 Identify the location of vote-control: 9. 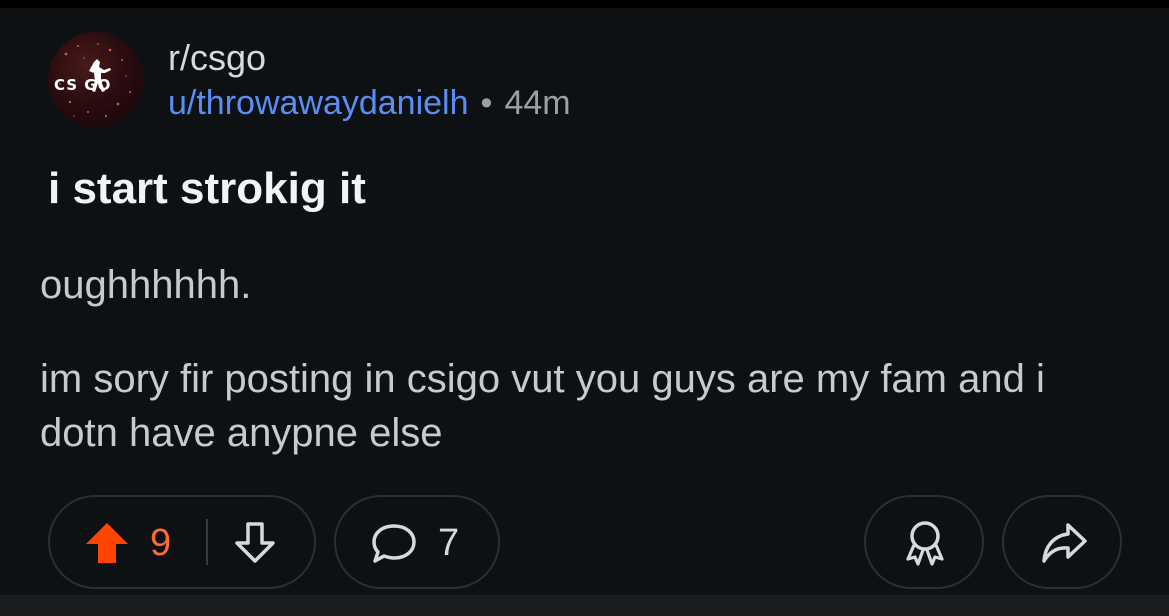
(182, 542).